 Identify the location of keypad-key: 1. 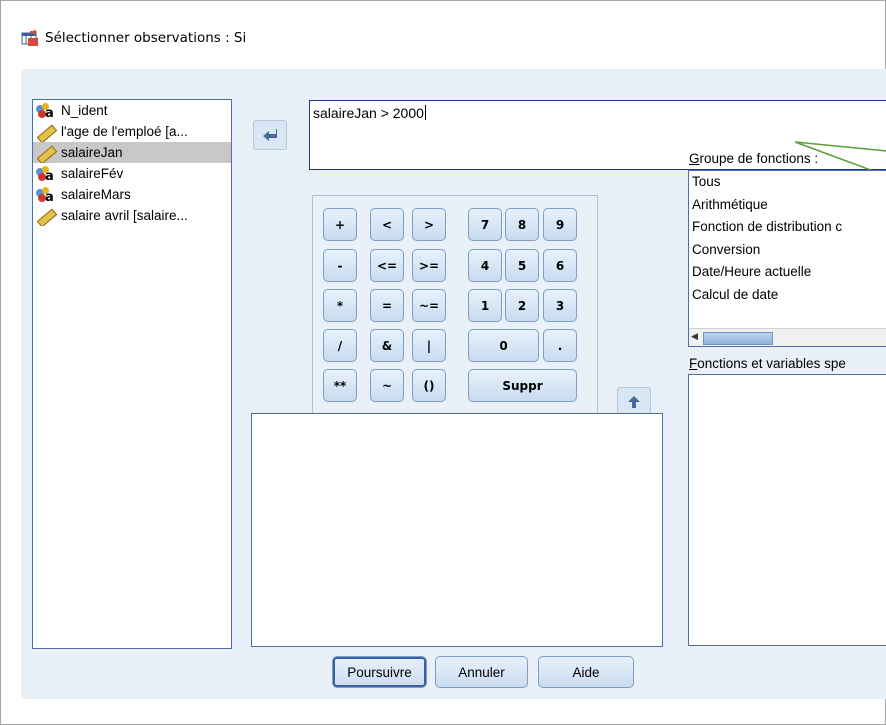
(485, 305).